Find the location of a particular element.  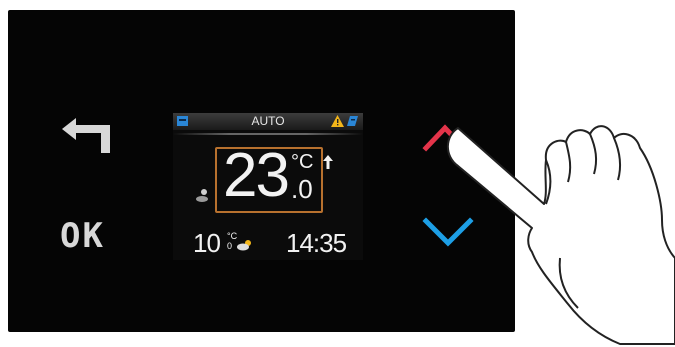

outdoor-temperature: 10 is located at coordinates (207, 243).